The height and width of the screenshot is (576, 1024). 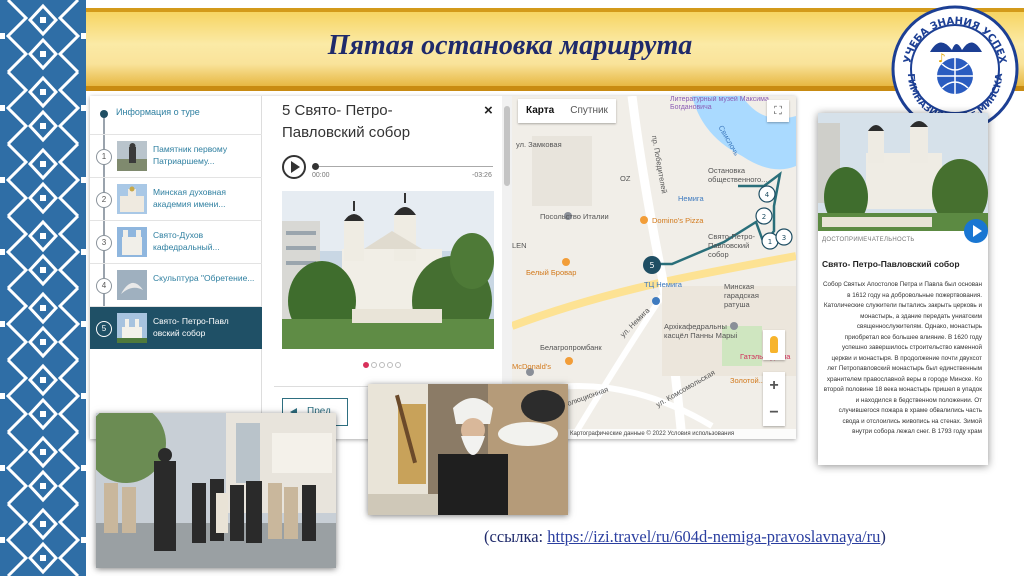 What do you see at coordinates (191, 327) in the screenshot?
I see `stop-label: Свято- Петро-Павл овский собор` at bounding box center [191, 327].